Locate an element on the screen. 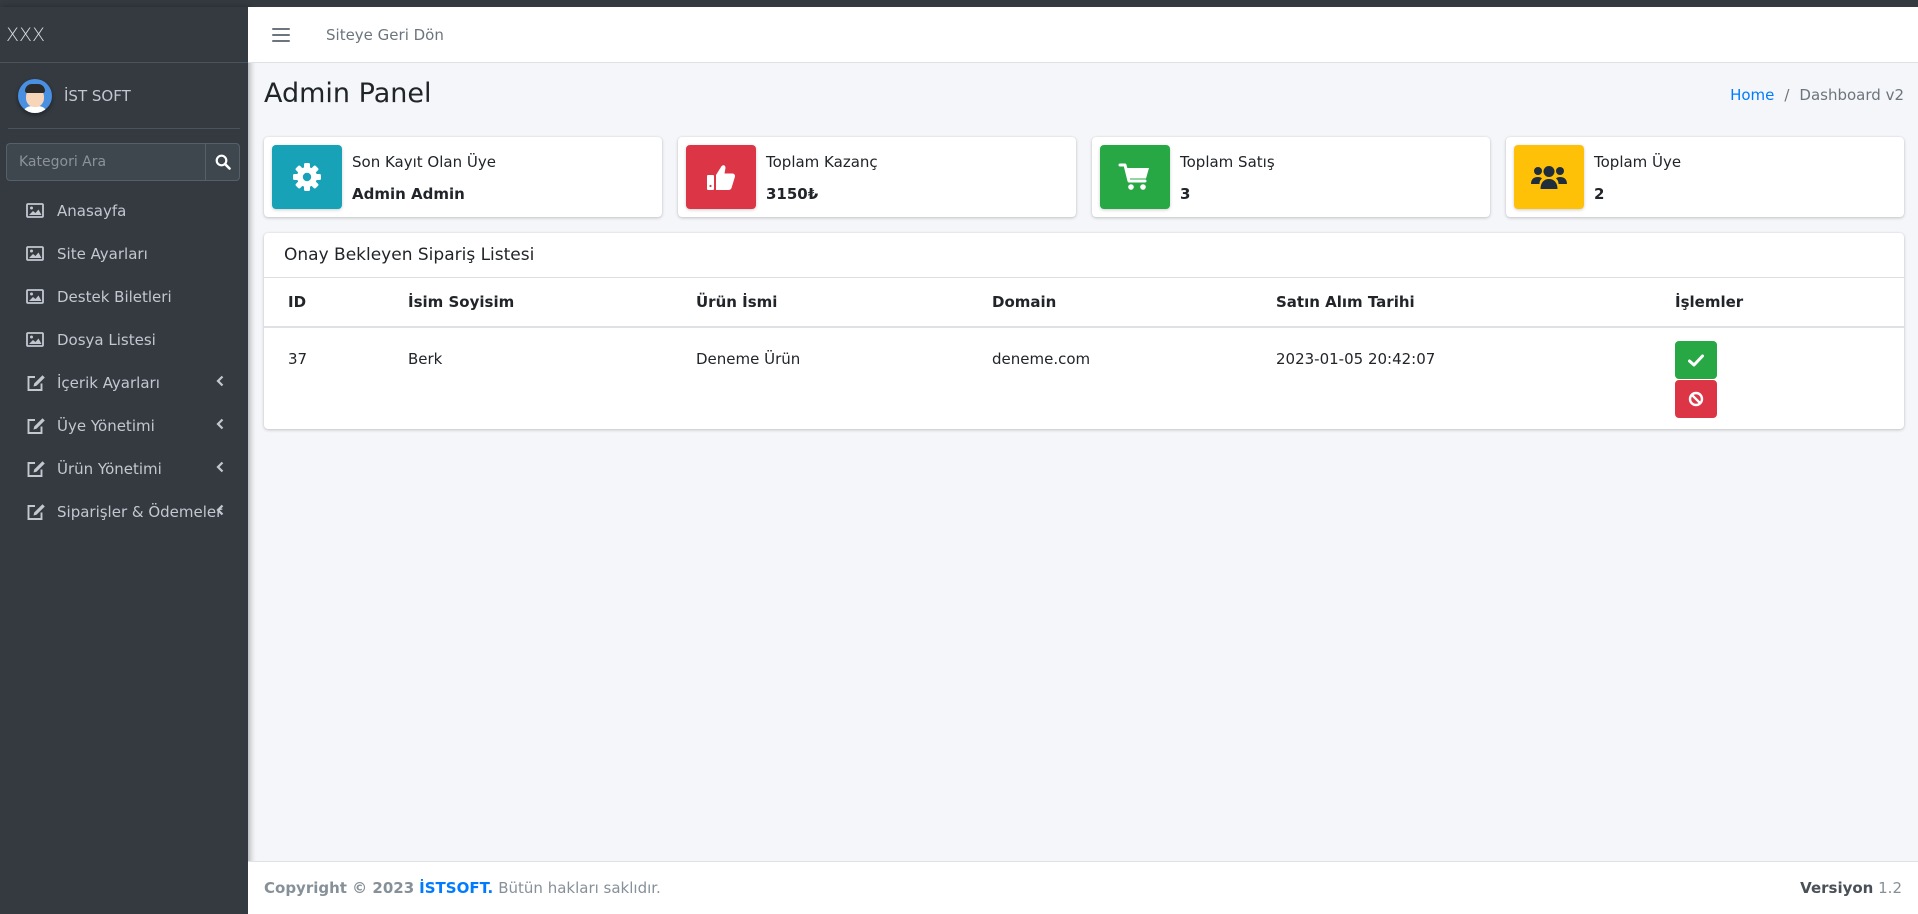 The image size is (1918, 914). sidebar: XXX İST SOFT Anasayfa Site Ayarları is located at coordinates (124, 460).